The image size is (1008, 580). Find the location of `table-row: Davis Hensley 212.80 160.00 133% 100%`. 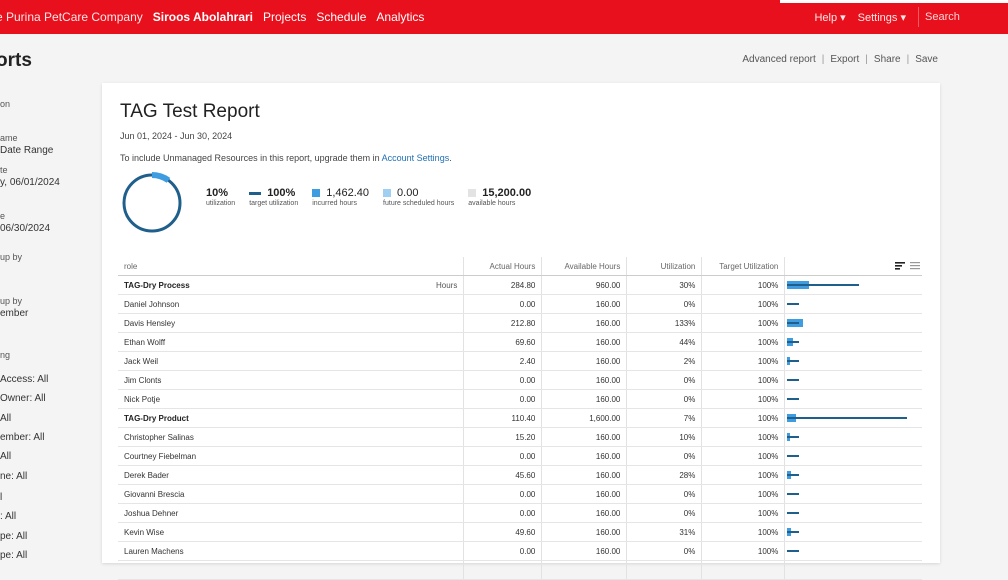

table-row: Davis Hensley 212.80 160.00 133% 100% is located at coordinates (520, 323).